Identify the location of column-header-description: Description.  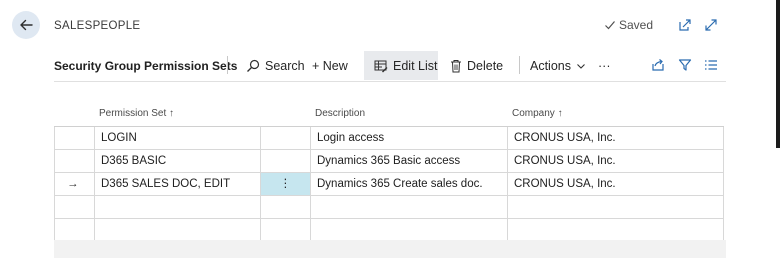
(340, 113).